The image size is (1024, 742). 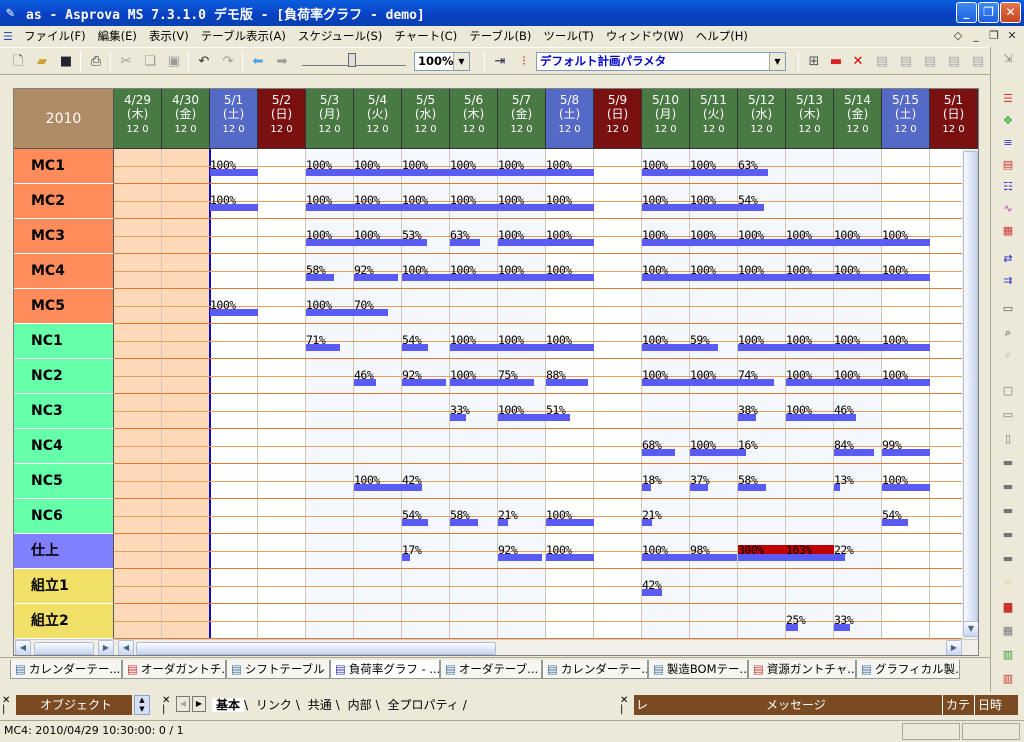 I want to click on resource-label: NC4, so click(x=64, y=446).